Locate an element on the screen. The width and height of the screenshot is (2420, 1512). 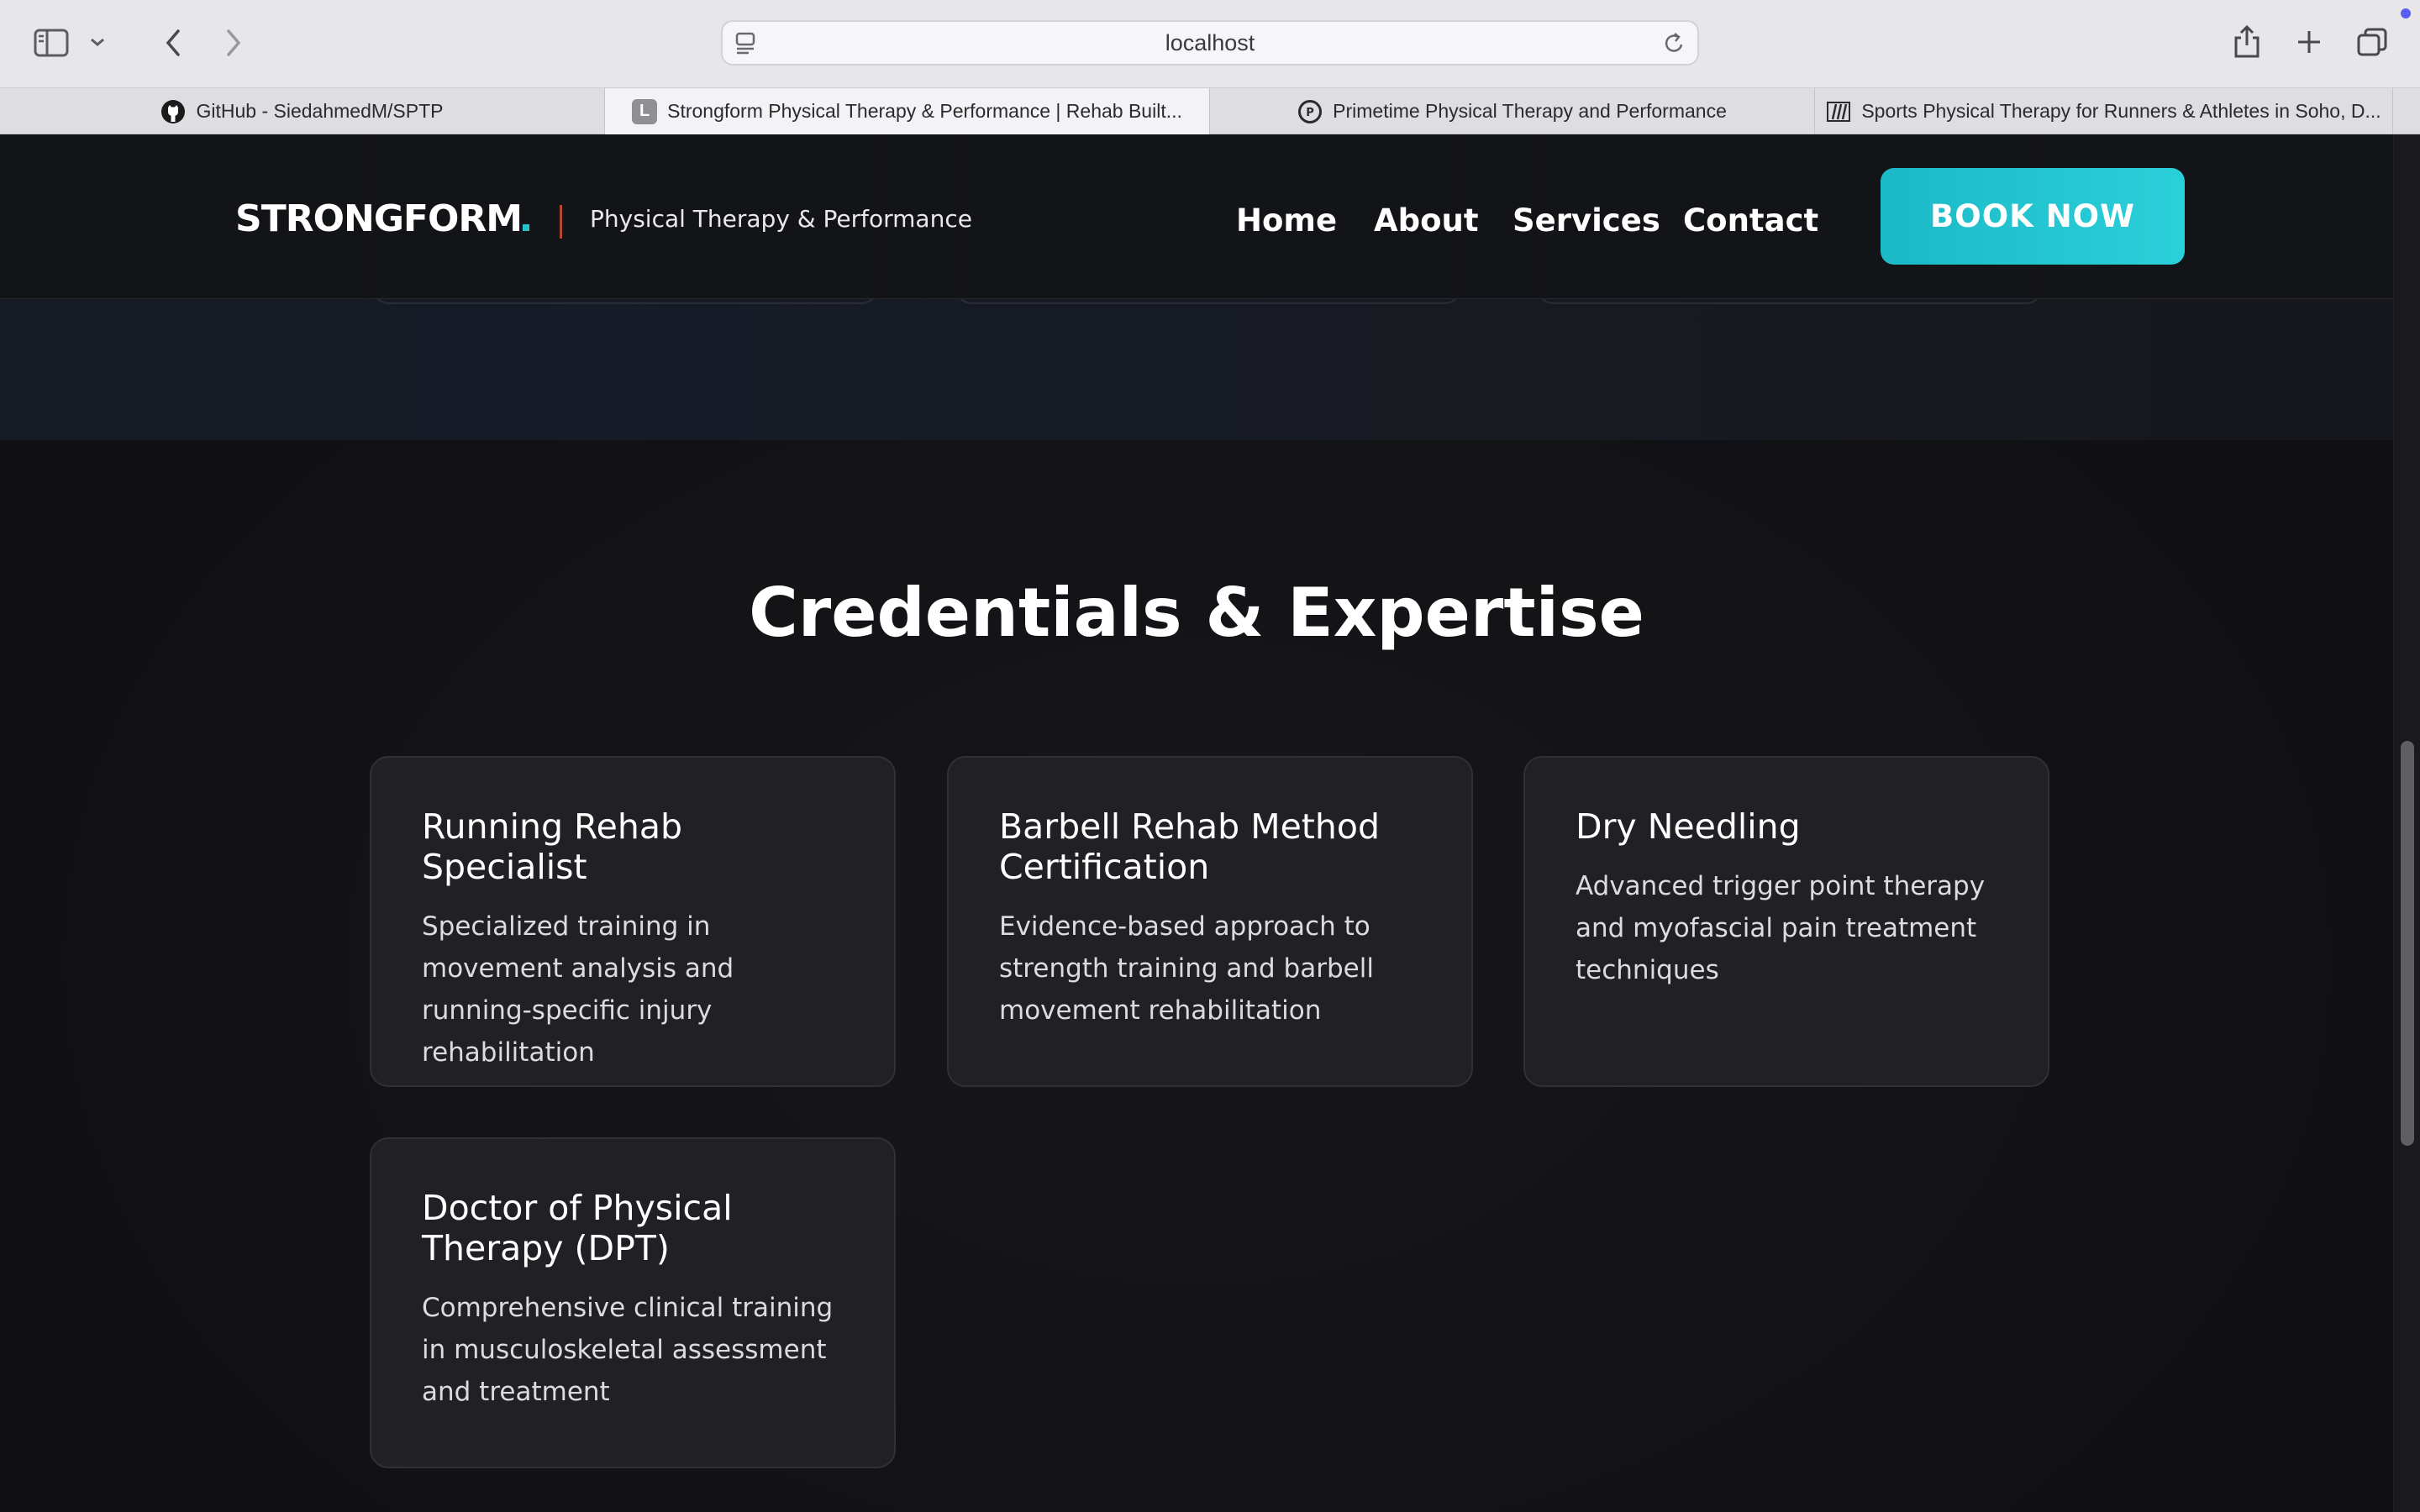
nav-link-about: About is located at coordinates (1426, 221).